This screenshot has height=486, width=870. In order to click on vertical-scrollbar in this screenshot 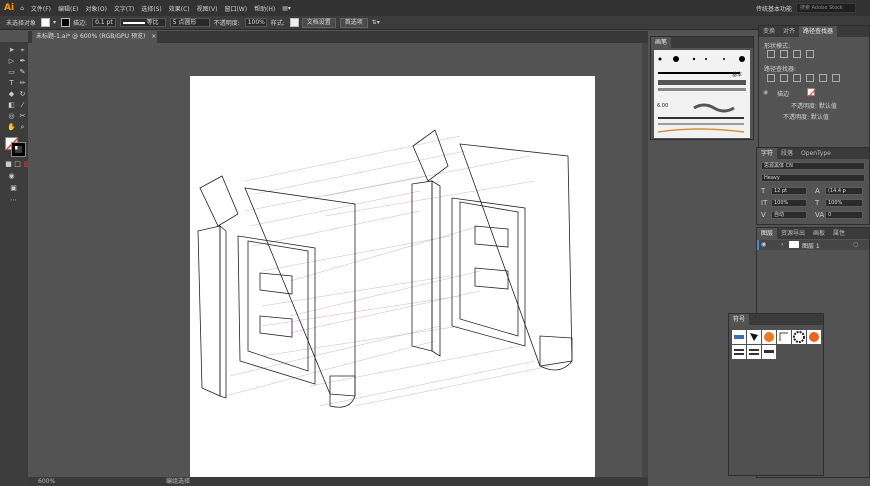, I will do `click(645, 260)`.